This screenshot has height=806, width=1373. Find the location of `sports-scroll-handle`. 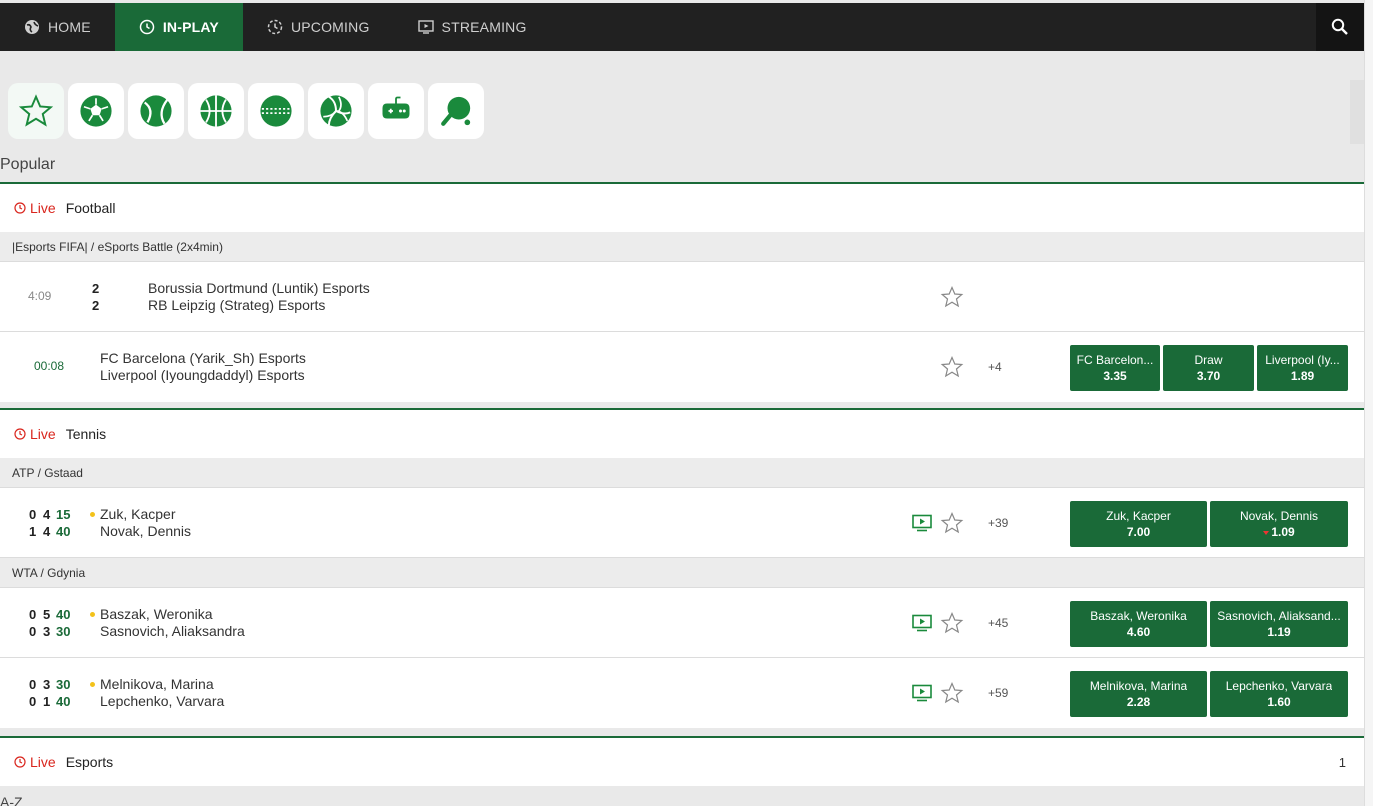

sports-scroll-handle is located at coordinates (1357, 112).